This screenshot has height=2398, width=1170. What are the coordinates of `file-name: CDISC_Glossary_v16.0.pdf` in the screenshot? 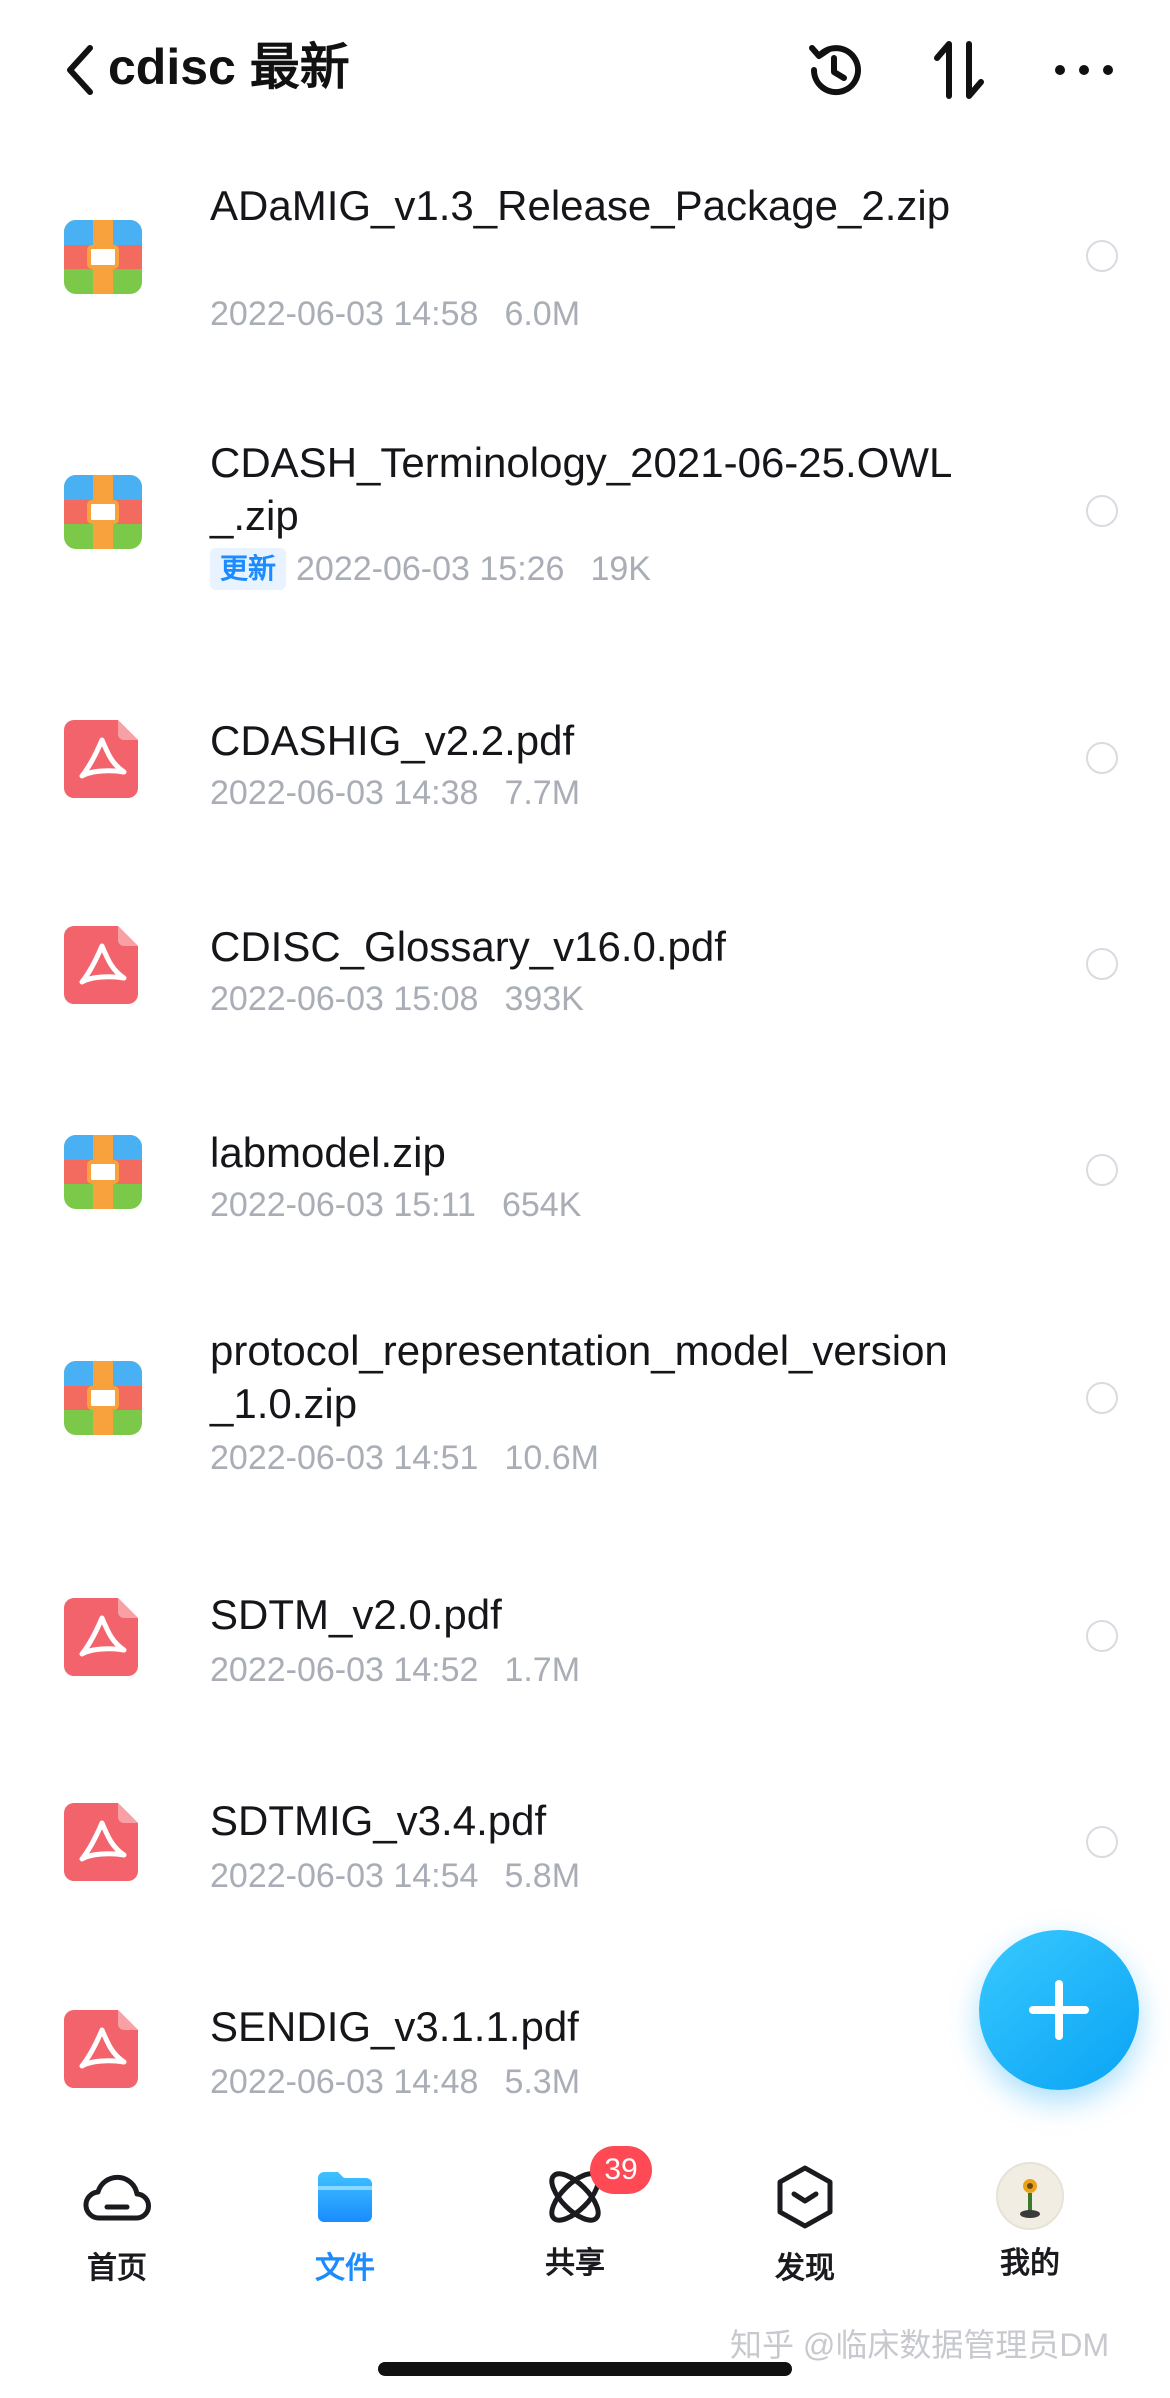 It's located at (468, 946).